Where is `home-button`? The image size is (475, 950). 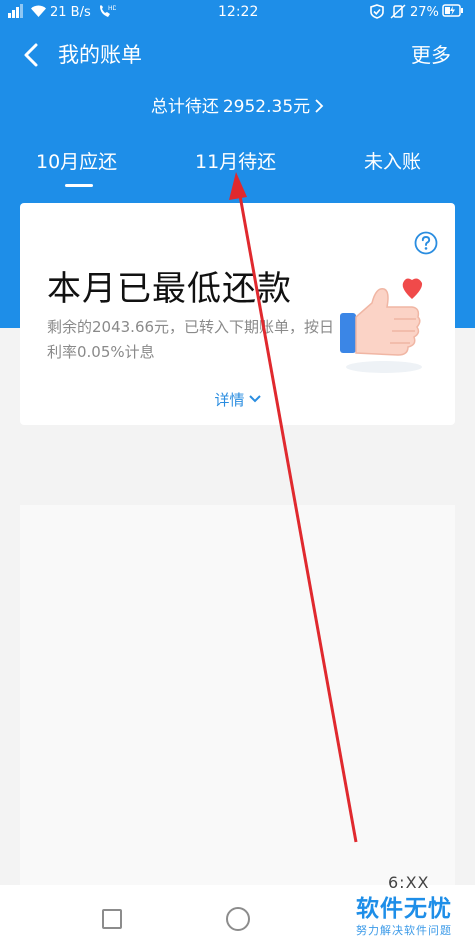
home-button is located at coordinates (238, 919).